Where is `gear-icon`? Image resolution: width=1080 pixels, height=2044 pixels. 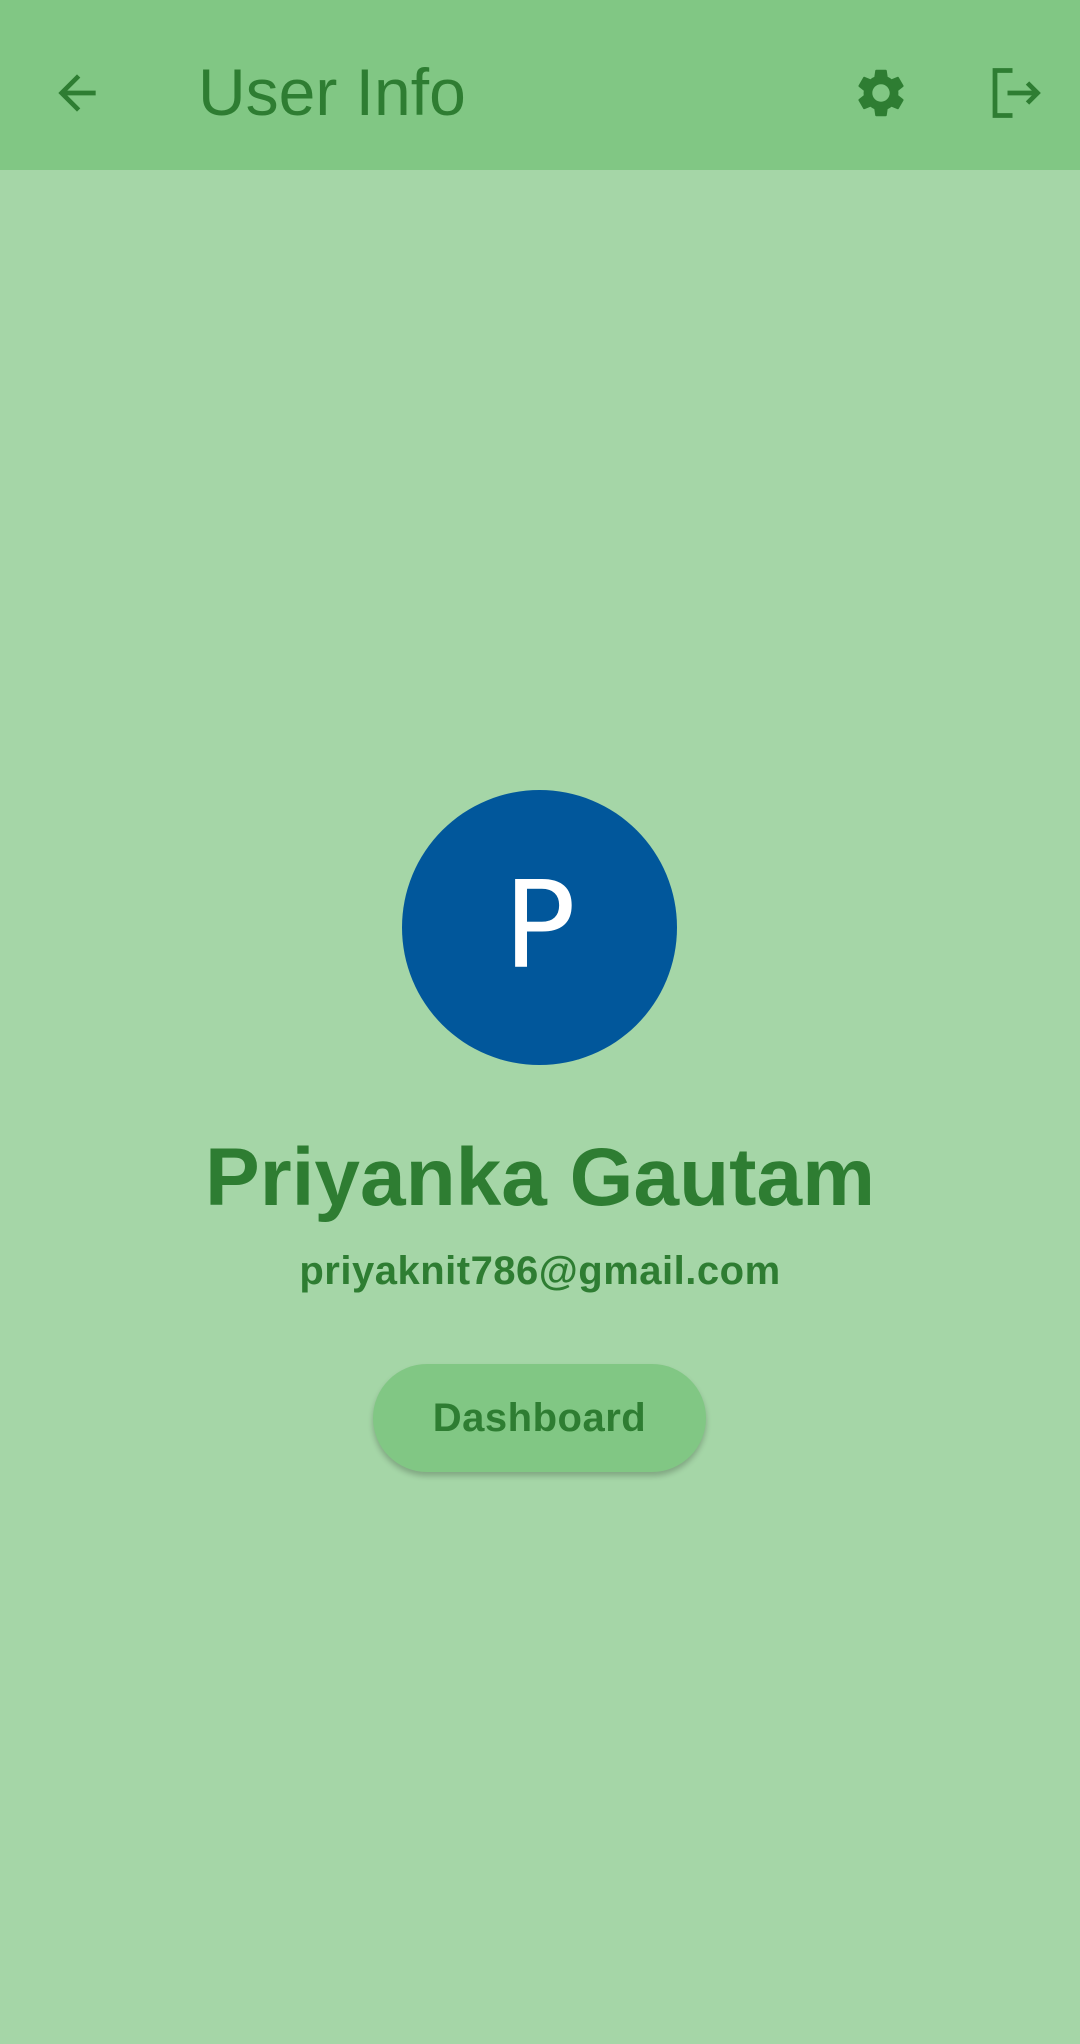 gear-icon is located at coordinates (881, 93).